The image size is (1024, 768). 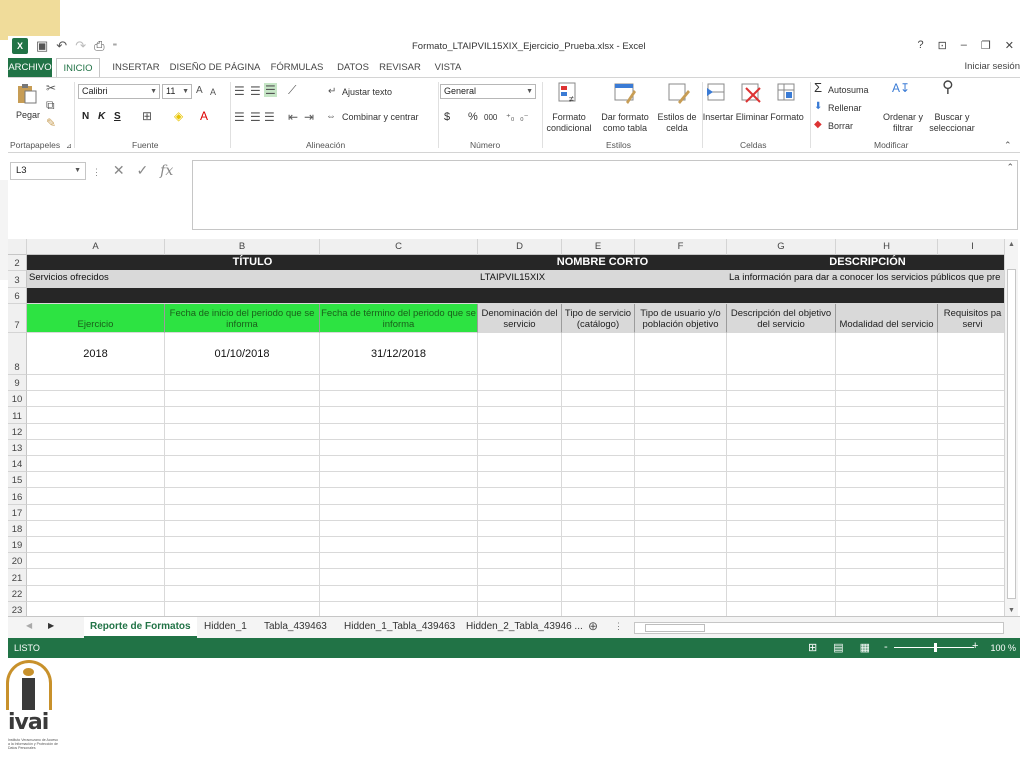 What do you see at coordinates (679, 93) in the screenshot?
I see `cell-styles-icon` at bounding box center [679, 93].